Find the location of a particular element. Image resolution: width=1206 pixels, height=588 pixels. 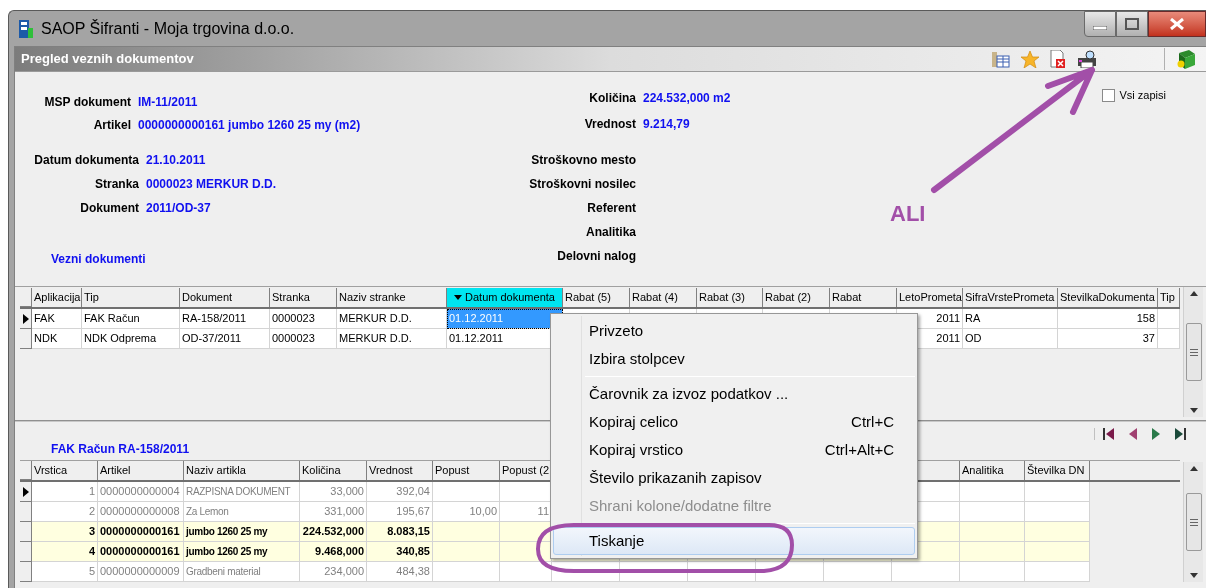

column-header: Količina is located at coordinates (333, 470).